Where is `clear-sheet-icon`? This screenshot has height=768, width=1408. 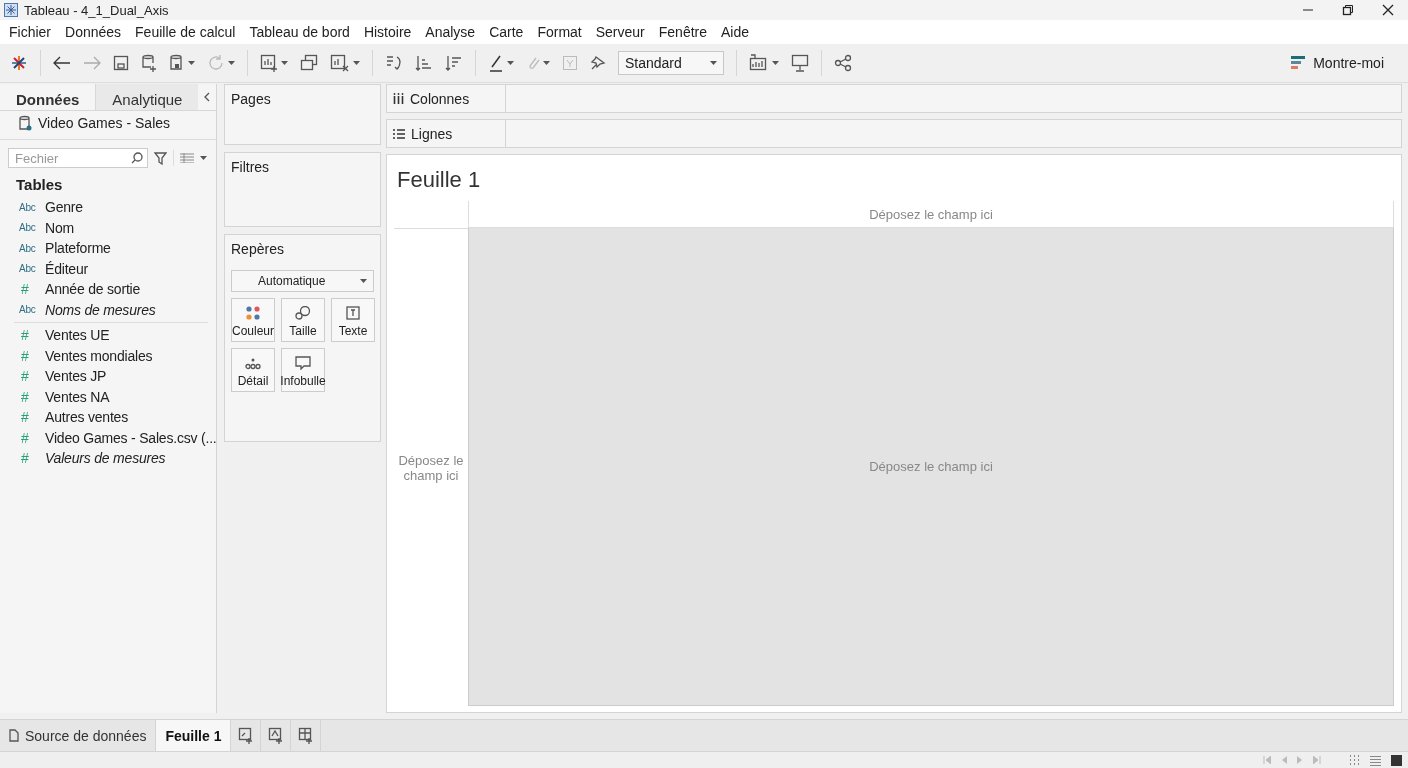 clear-sheet-icon is located at coordinates (340, 63).